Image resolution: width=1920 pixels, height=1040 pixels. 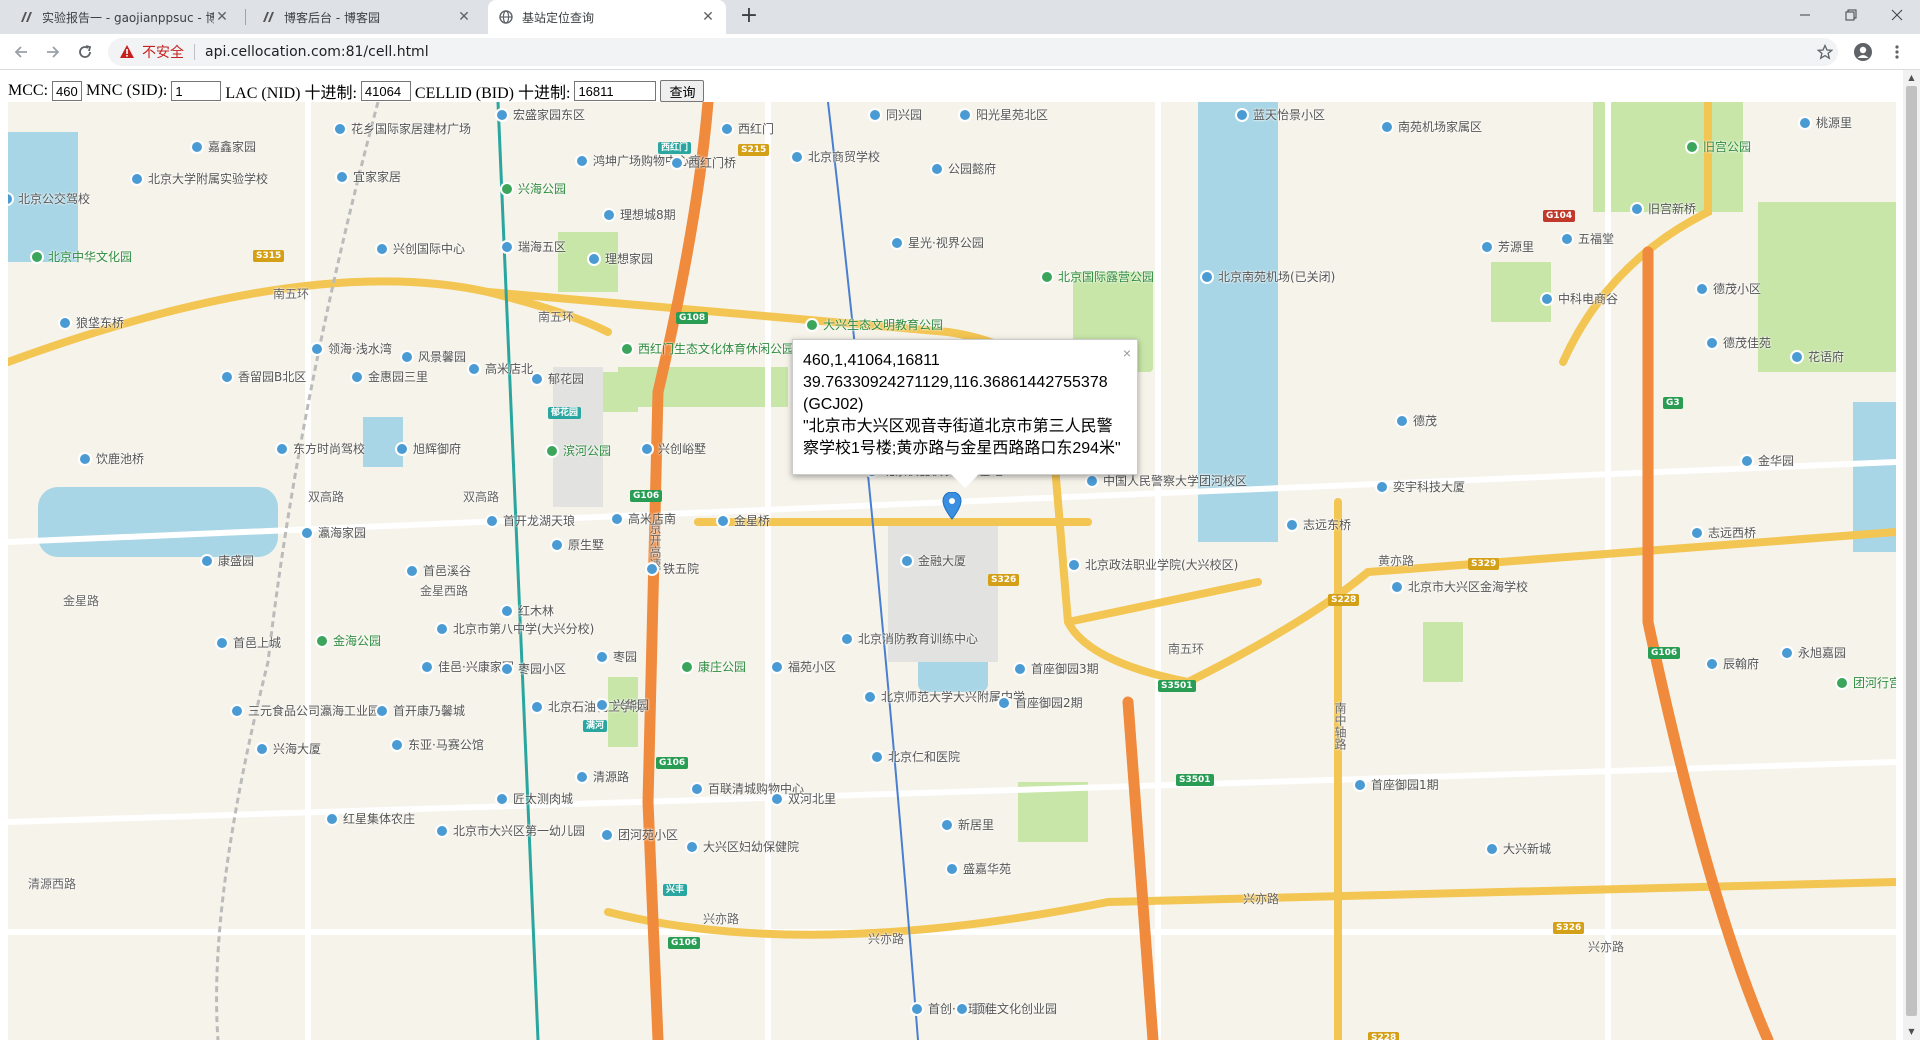 I want to click on poi-label: 兴创峪墅, so click(x=682, y=449).